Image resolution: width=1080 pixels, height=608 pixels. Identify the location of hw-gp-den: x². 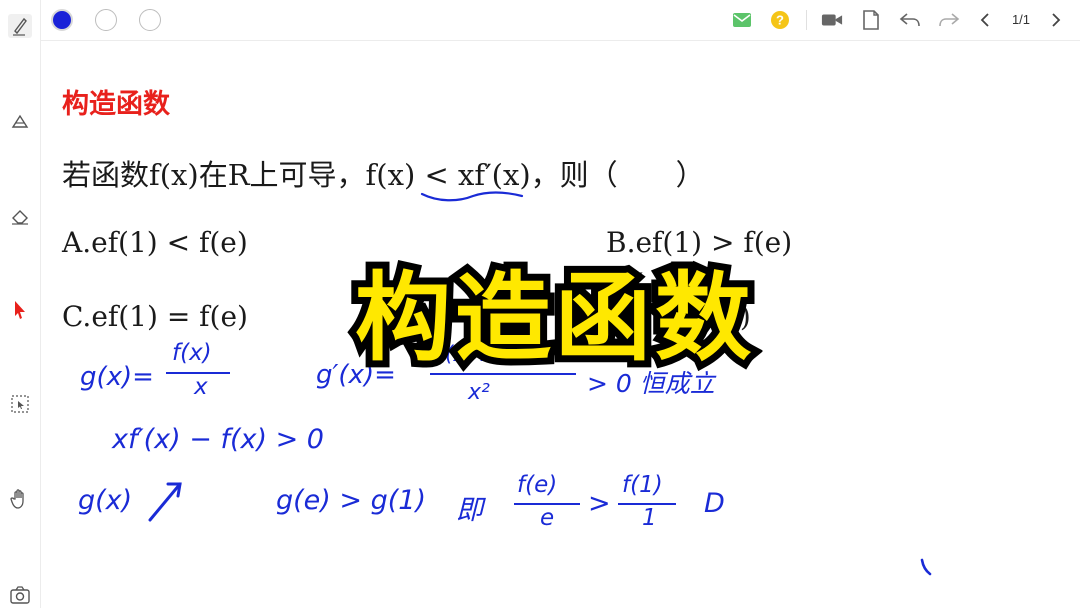
(479, 392).